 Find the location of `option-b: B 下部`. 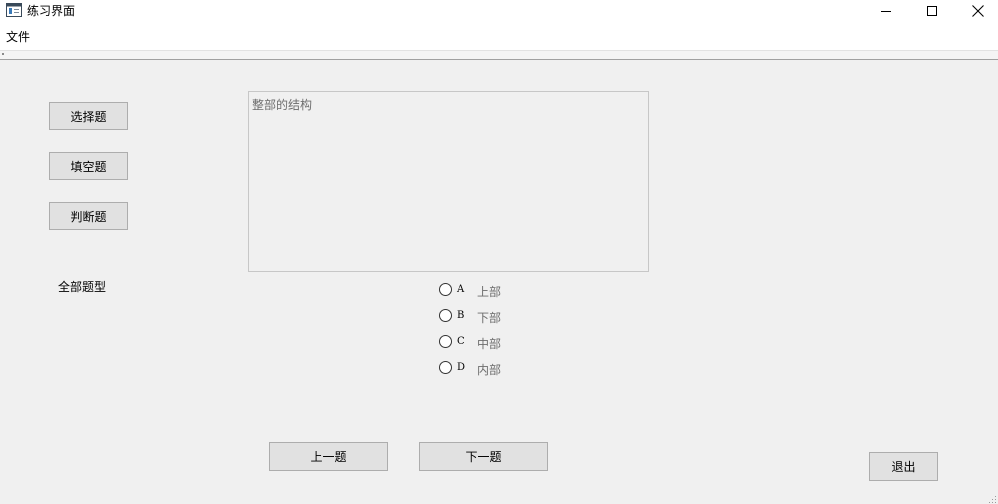

option-b: B 下部 is located at coordinates (498, 318).